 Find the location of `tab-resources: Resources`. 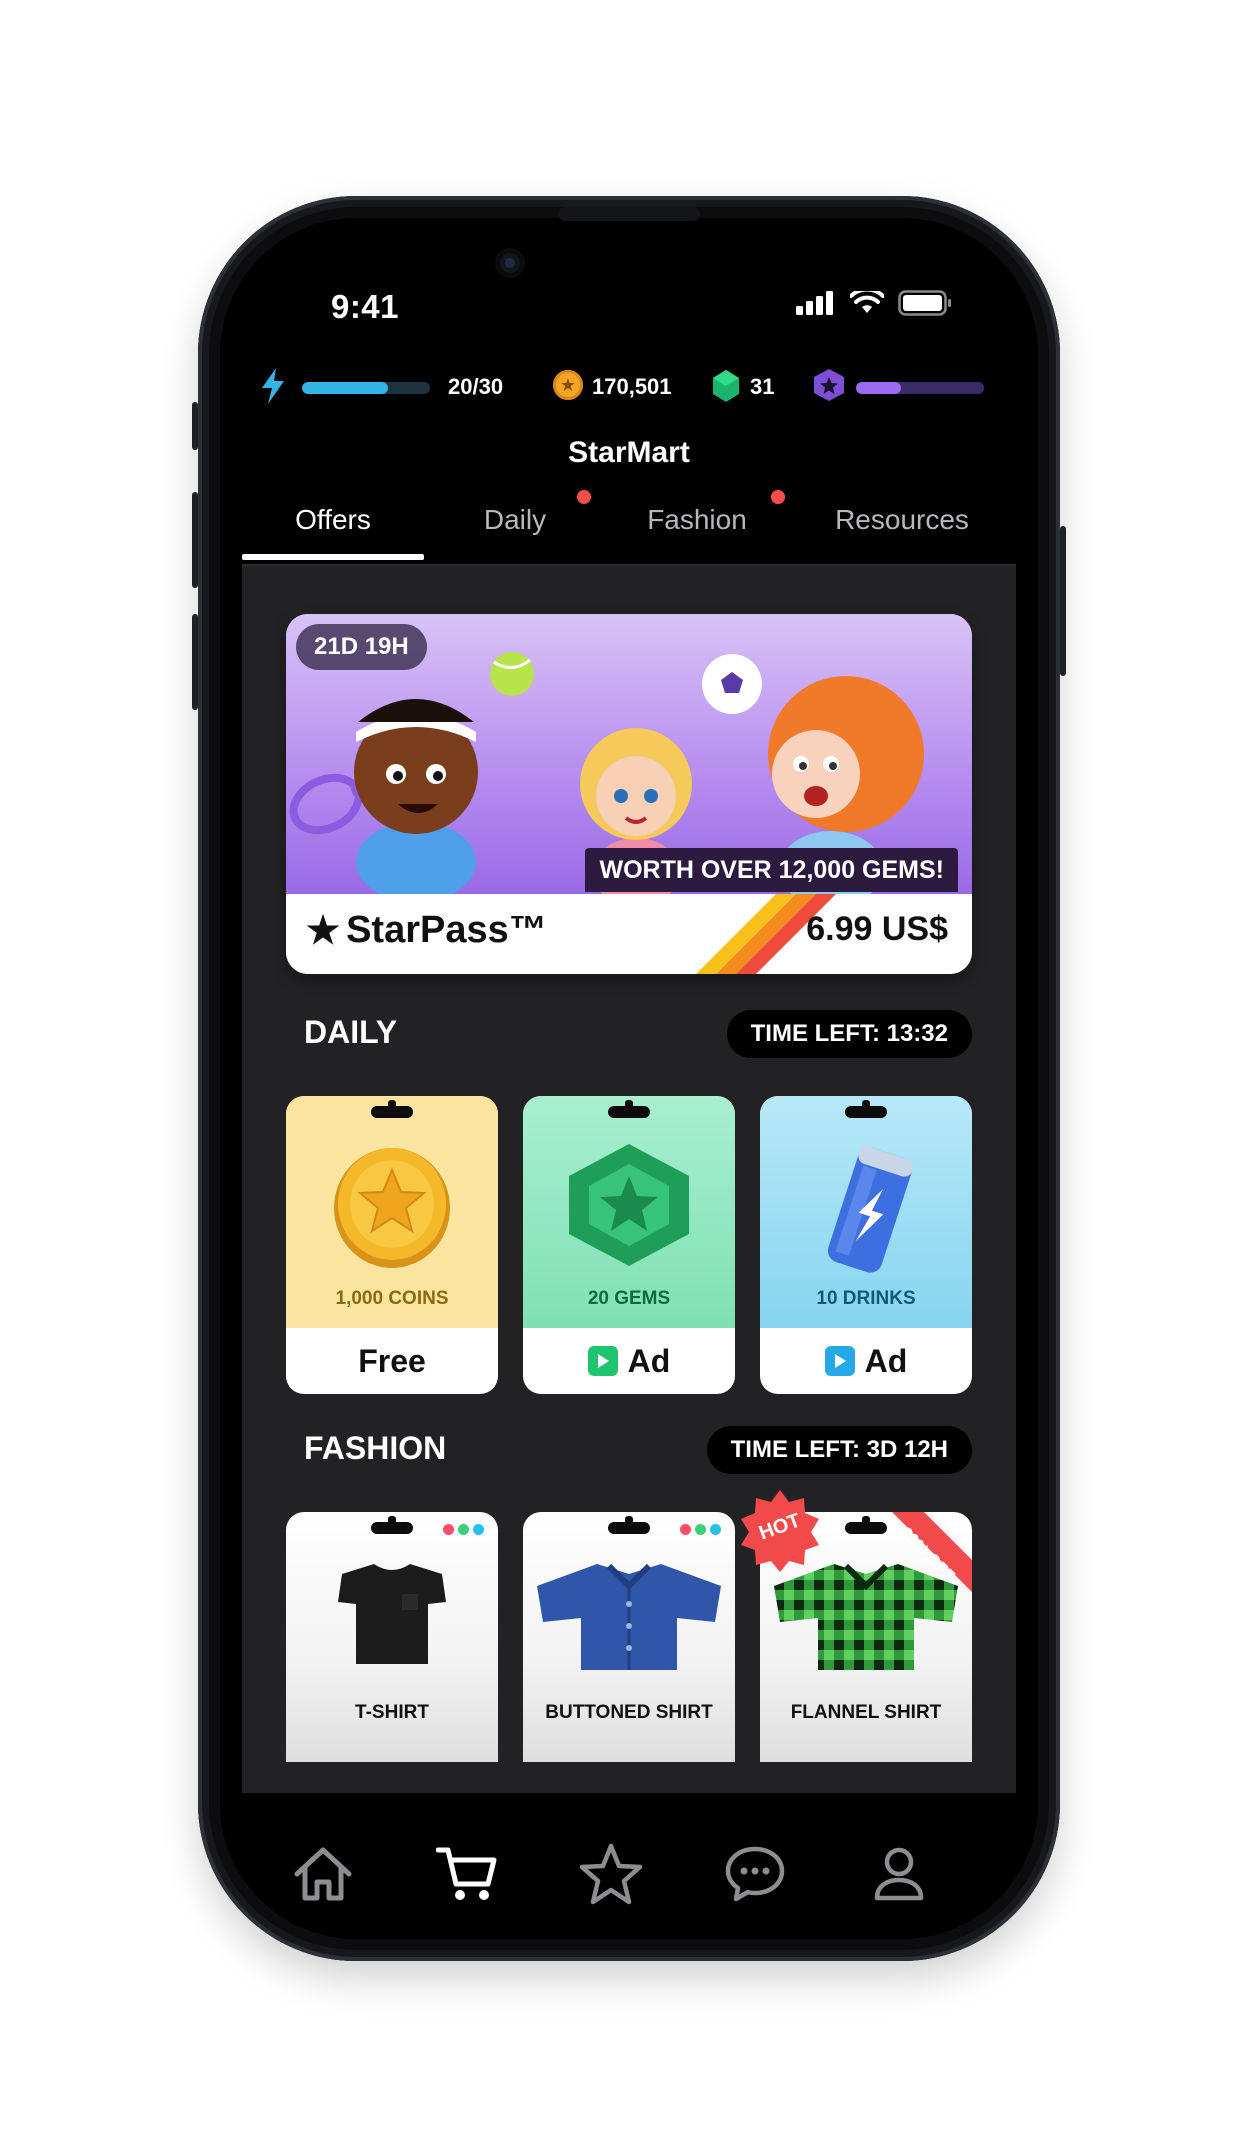

tab-resources: Resources is located at coordinates (902, 520).